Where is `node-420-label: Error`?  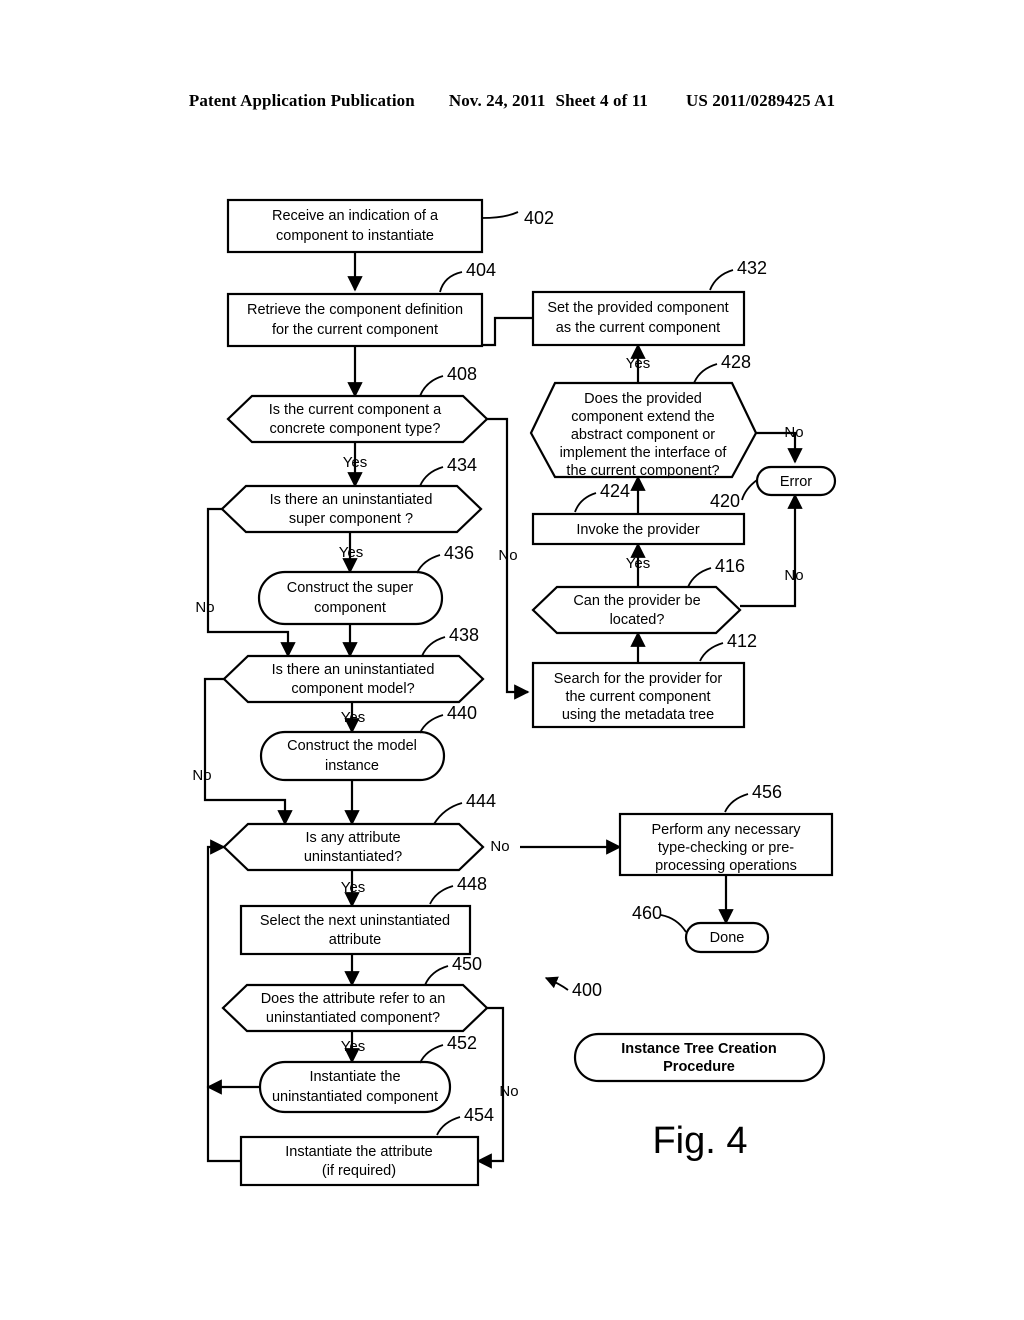
node-420-label: Error is located at coordinates (796, 482).